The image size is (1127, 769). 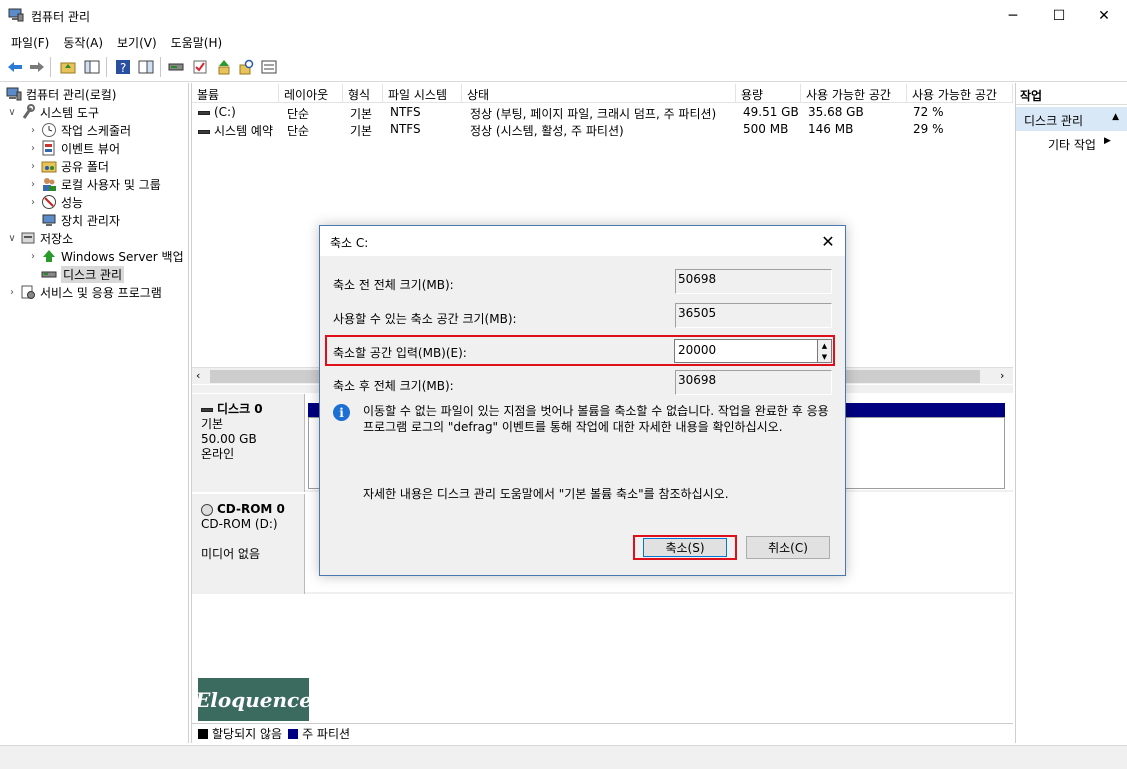 I want to click on volume-capacity: 500 MB, so click(x=766, y=129).